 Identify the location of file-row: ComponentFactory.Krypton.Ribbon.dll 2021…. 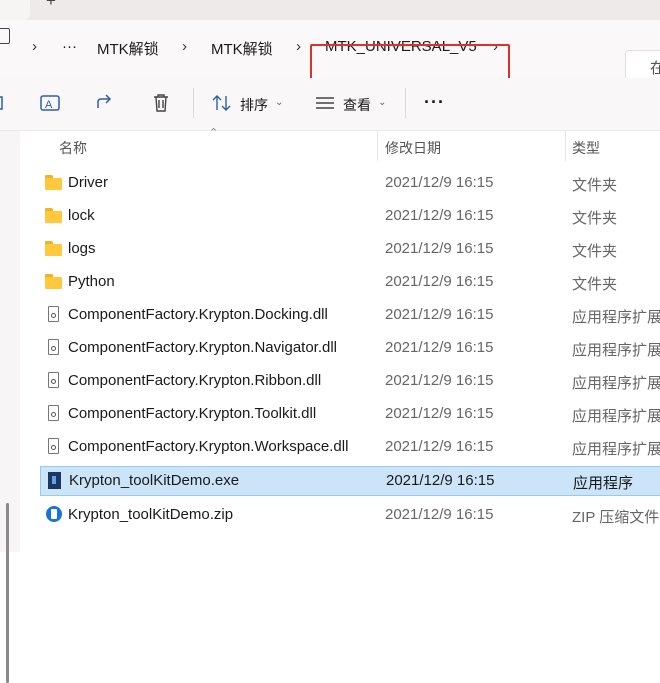
(350, 381).